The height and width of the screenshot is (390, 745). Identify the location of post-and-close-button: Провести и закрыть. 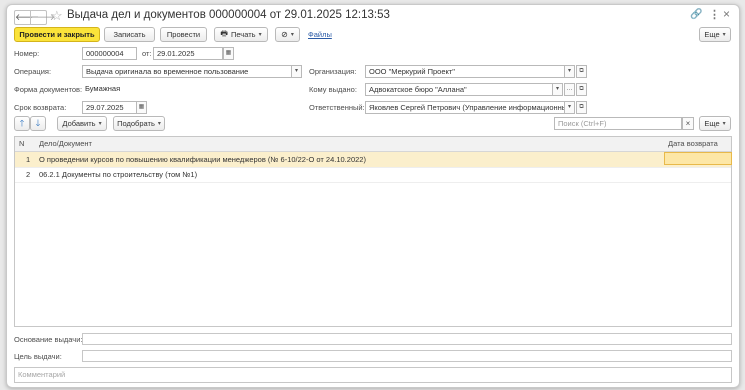
(57, 34).